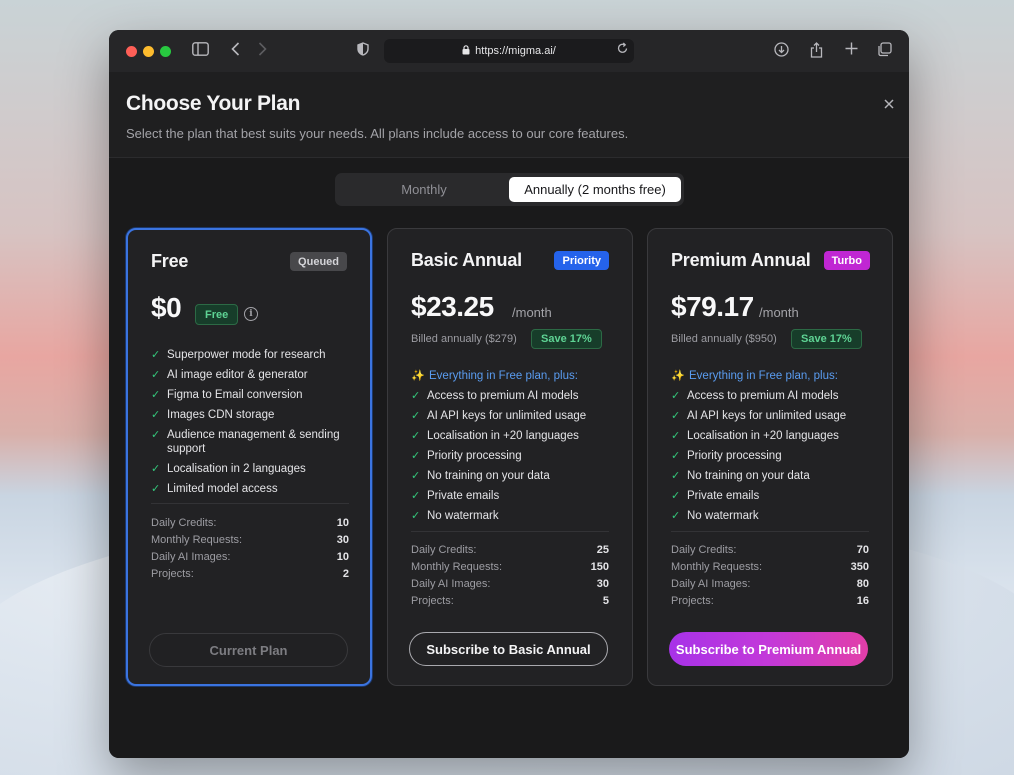 This screenshot has height=775, width=1014. I want to click on feature-item: ✓ Audience management & sending support, so click(245, 442).